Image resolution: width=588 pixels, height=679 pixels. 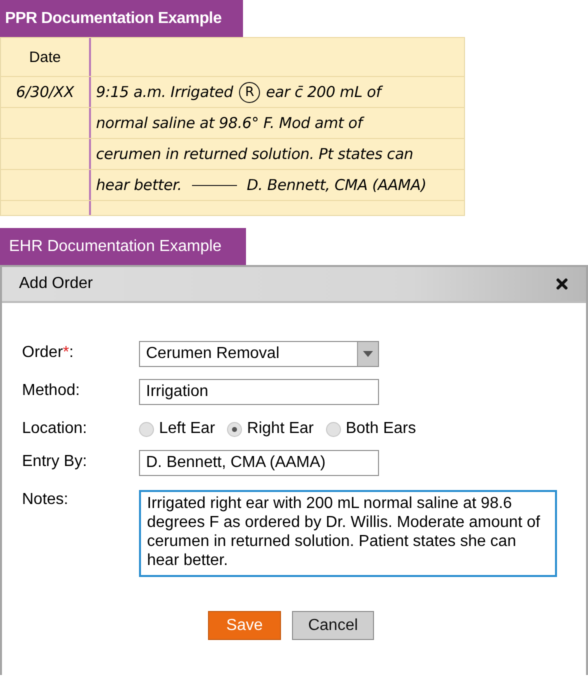 What do you see at coordinates (348, 533) in the screenshot?
I see `notes-field: Irrigated right ear with 200 mL normal saline at 98.6 degrees F as ordered by Dr. Willis. Moderate amount of cerumen in returned solution. Patient states she can hear better.` at bounding box center [348, 533].